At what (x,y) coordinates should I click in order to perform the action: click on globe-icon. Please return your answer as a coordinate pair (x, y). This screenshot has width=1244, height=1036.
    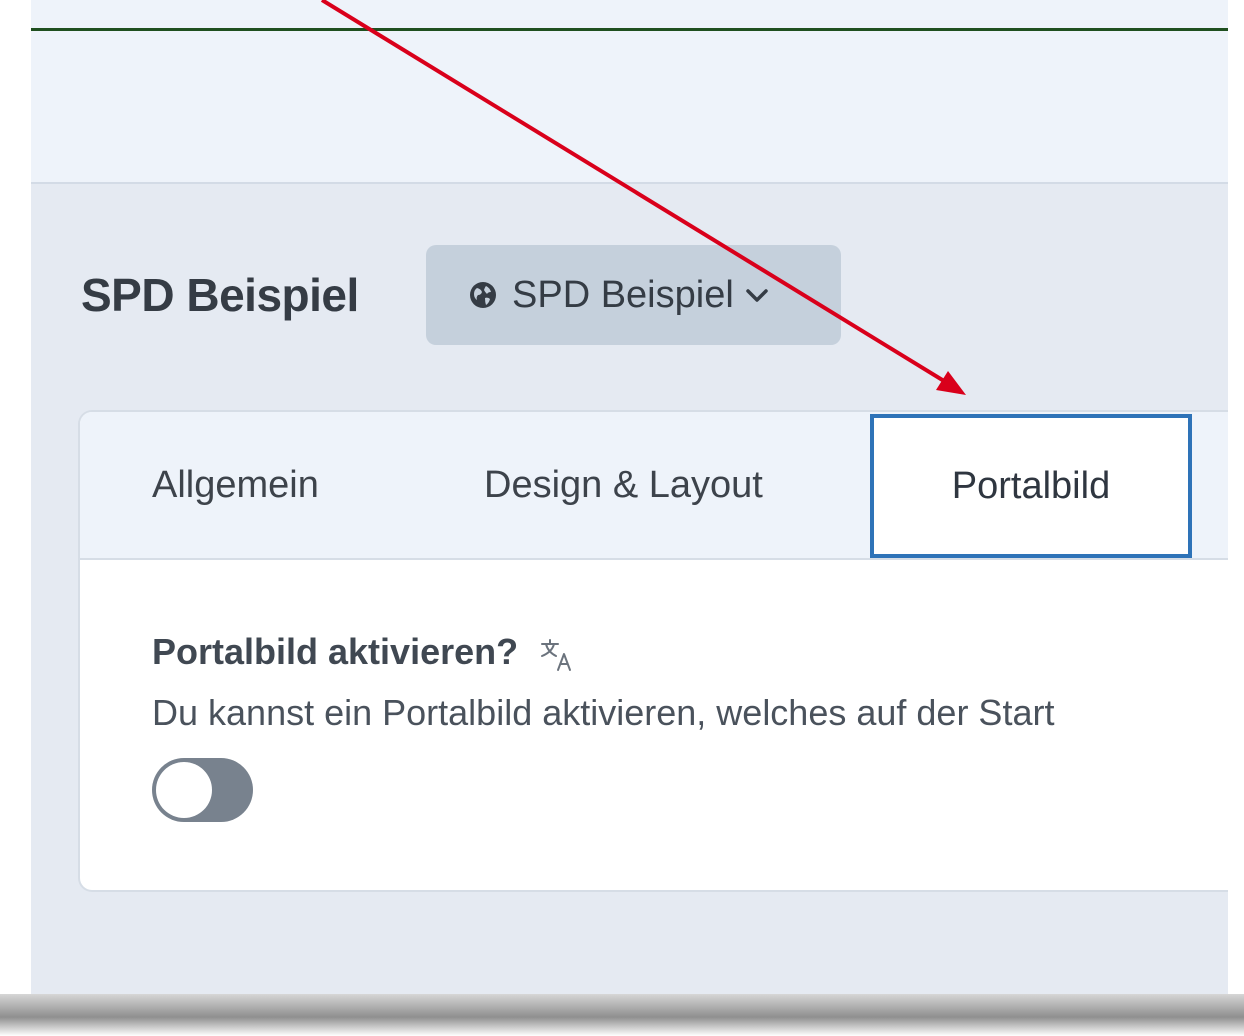
    Looking at the image, I should click on (483, 295).